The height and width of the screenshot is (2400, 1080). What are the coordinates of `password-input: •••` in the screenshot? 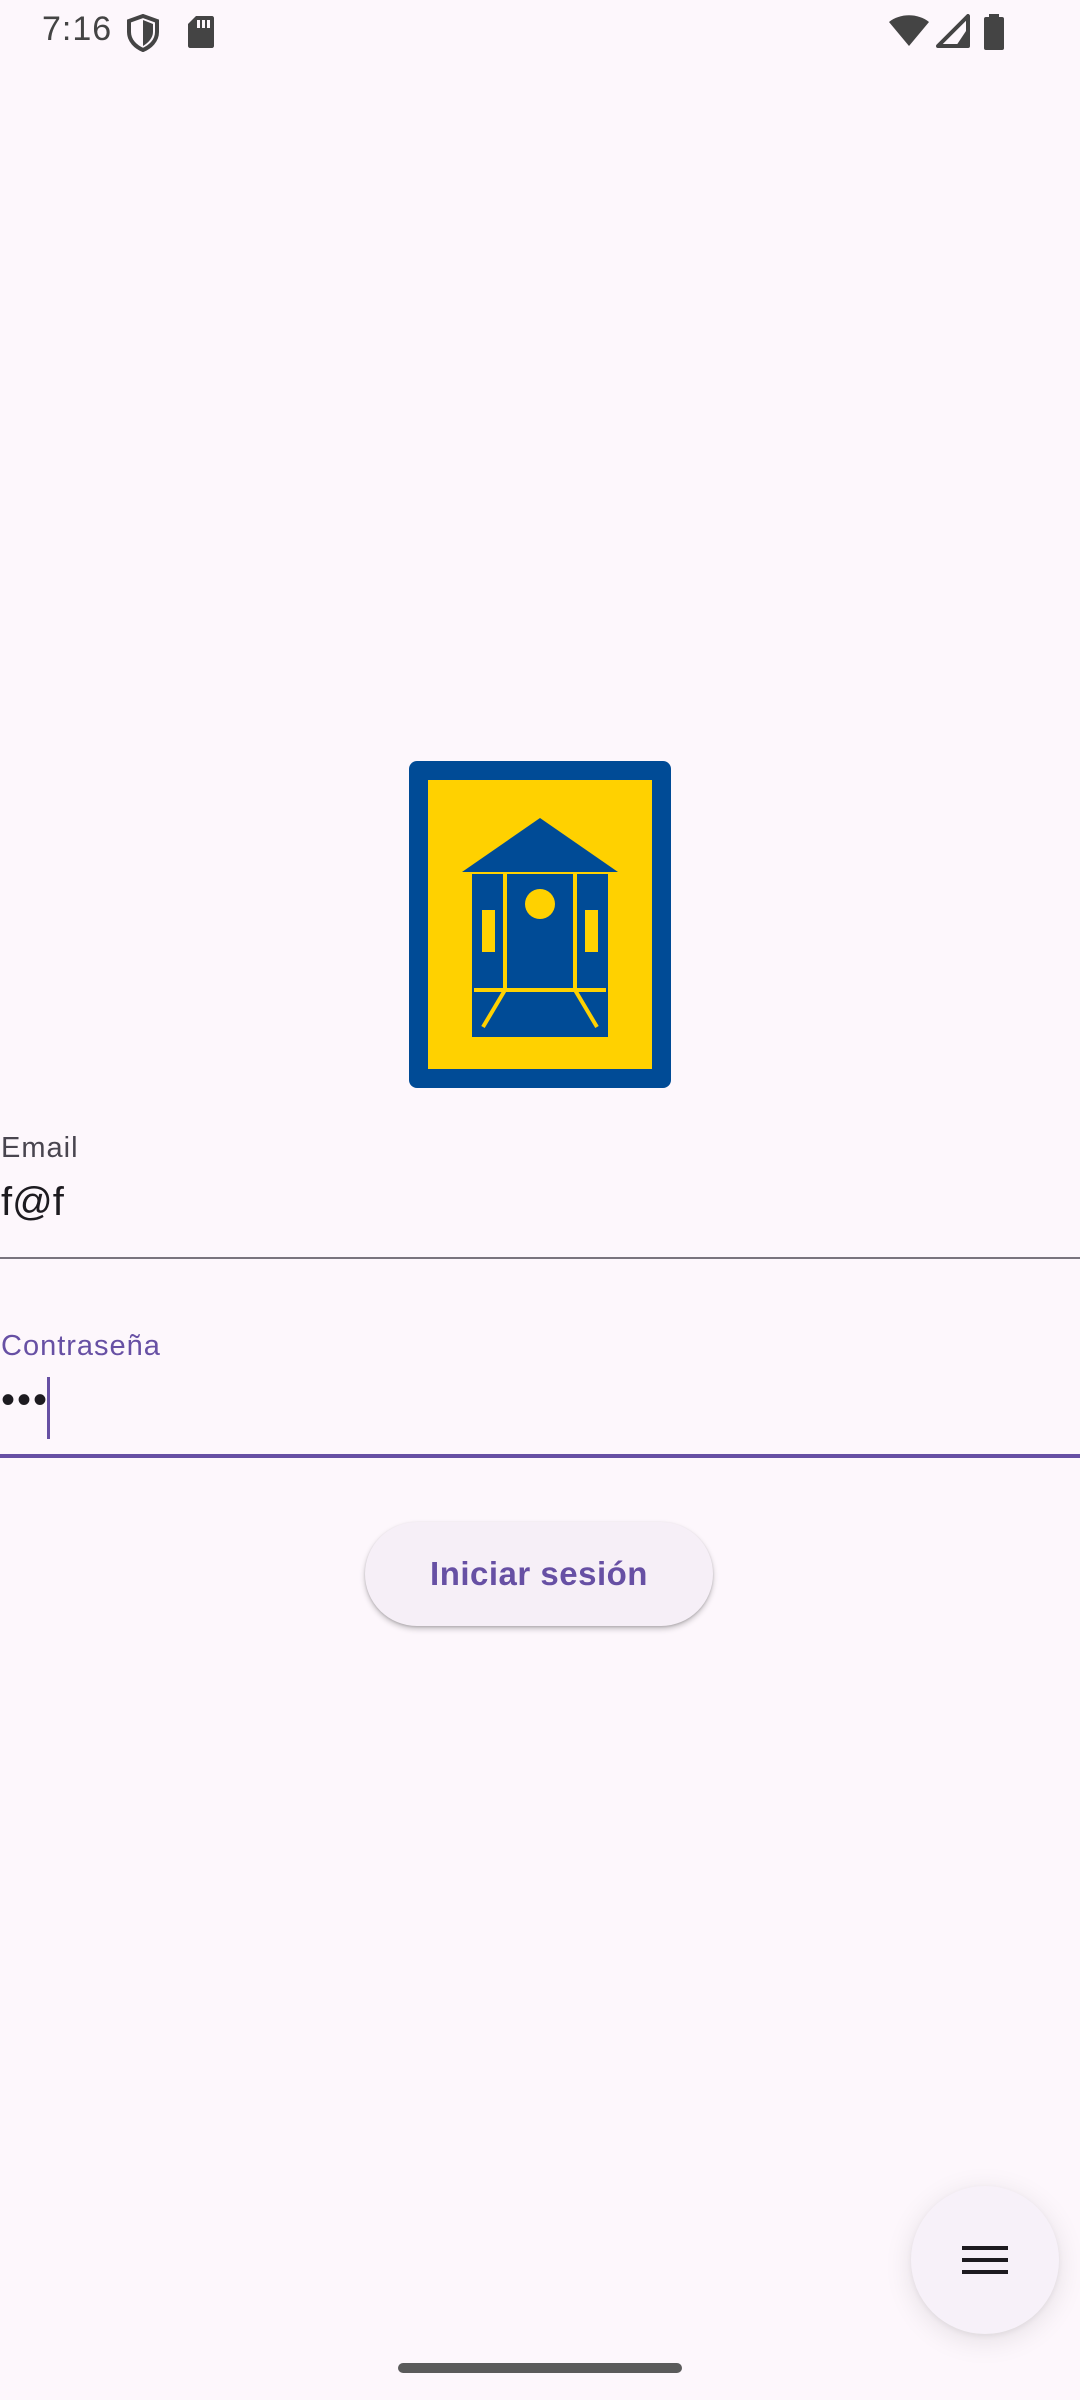 It's located at (25, 1400).